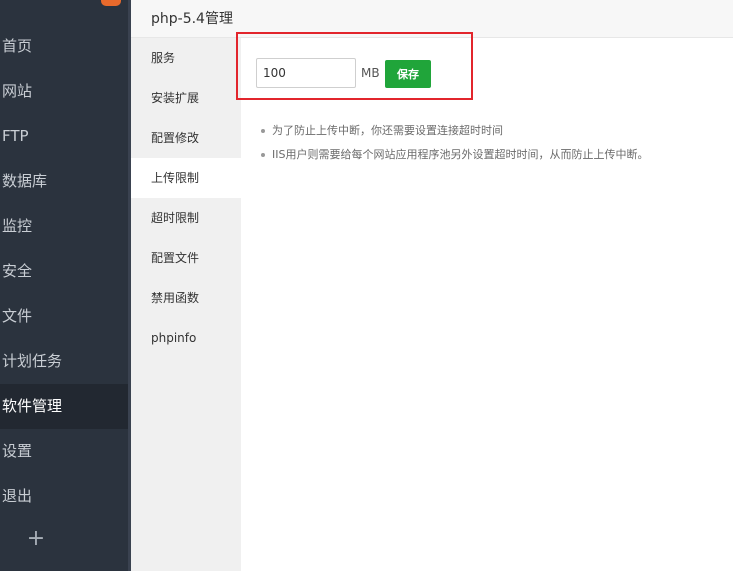  What do you see at coordinates (64, 46) in the screenshot?
I see `nav-item-home: 首页` at bounding box center [64, 46].